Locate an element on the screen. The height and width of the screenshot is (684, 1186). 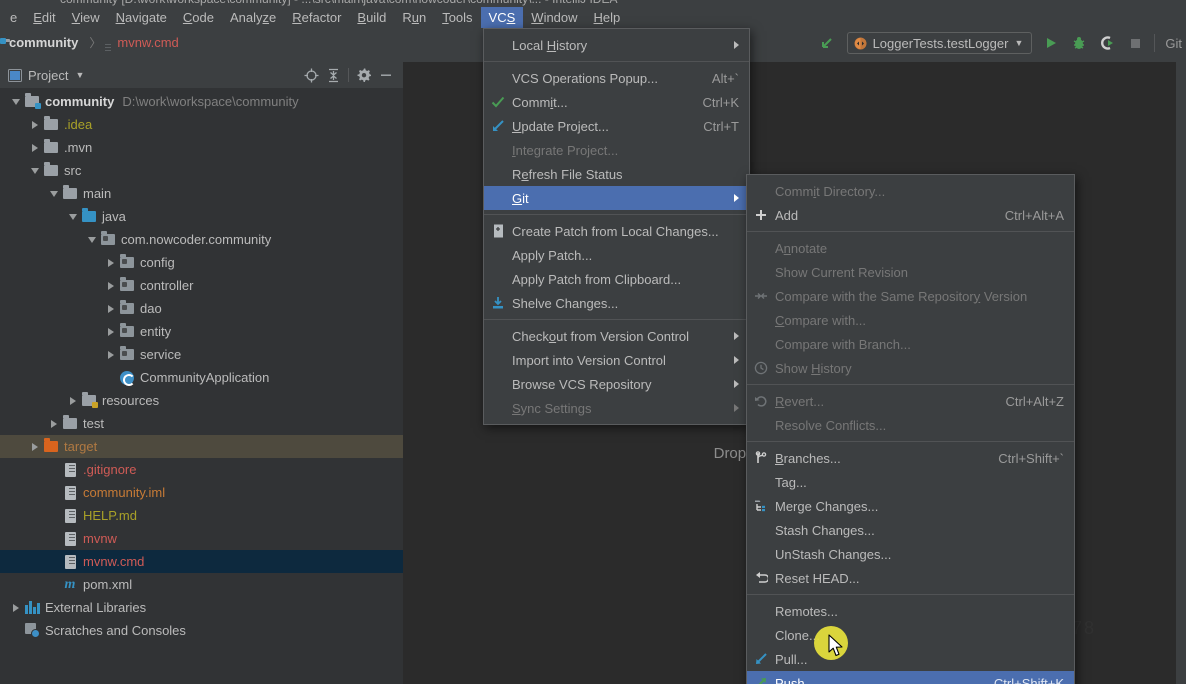
menu-item-checkout-from-version-control: Checkout from Version Control is located at coordinates (616, 336).